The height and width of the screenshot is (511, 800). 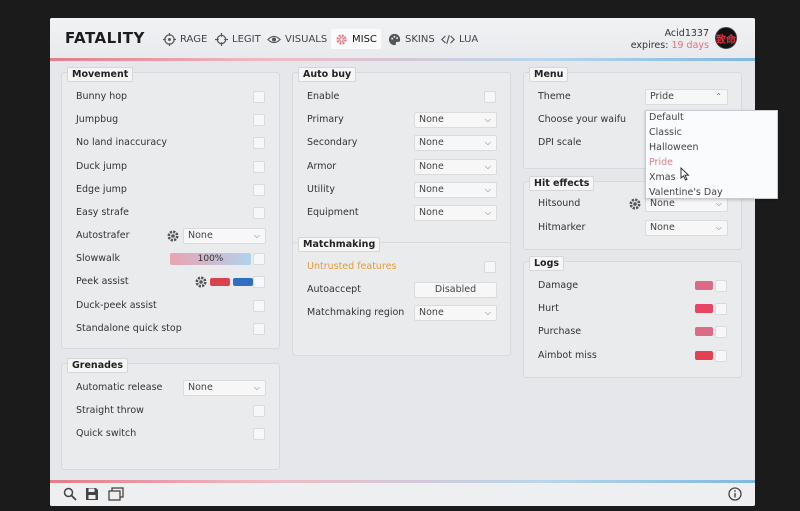 I want to click on untrusted-features-label: Untrusted features, so click(x=352, y=266).